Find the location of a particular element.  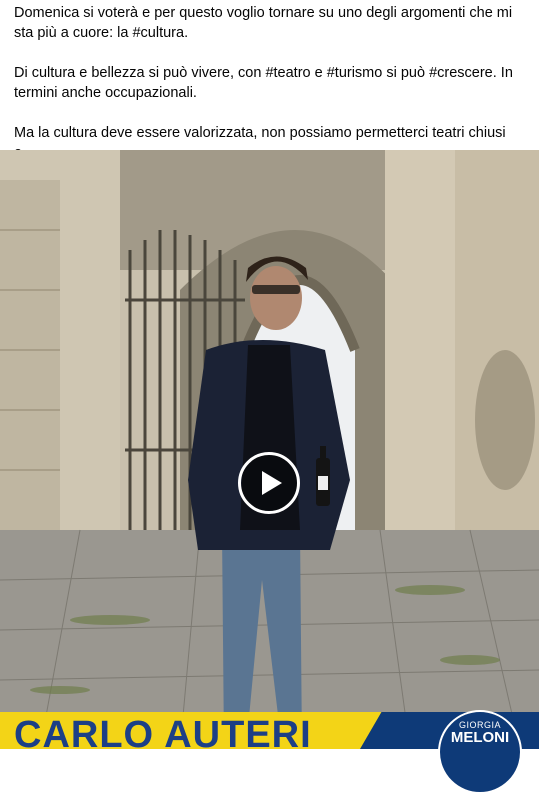

play-button is located at coordinates (269, 483).